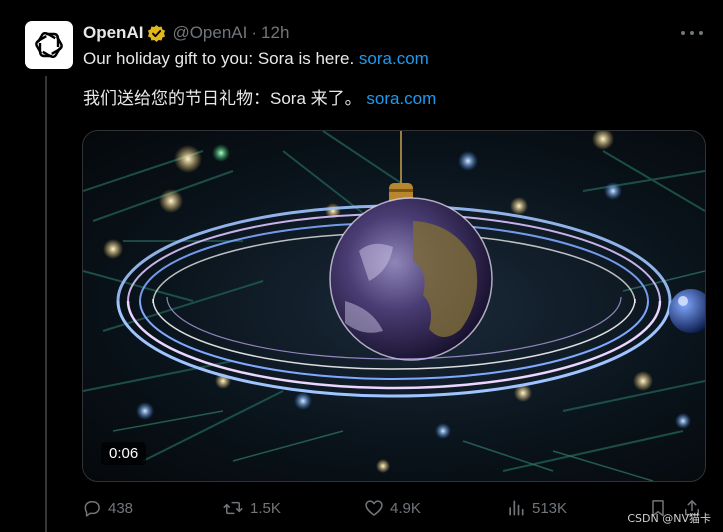 The image size is (723, 532). I want to click on view-count: 513K, so click(550, 508).